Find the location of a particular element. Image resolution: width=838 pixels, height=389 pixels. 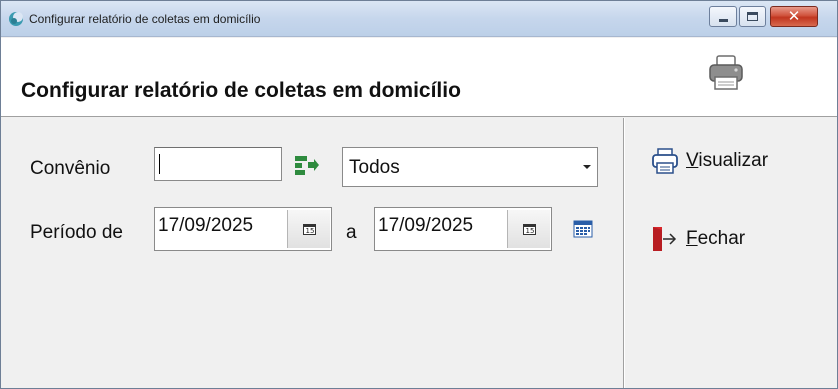

convenio-code-input is located at coordinates (218, 164).